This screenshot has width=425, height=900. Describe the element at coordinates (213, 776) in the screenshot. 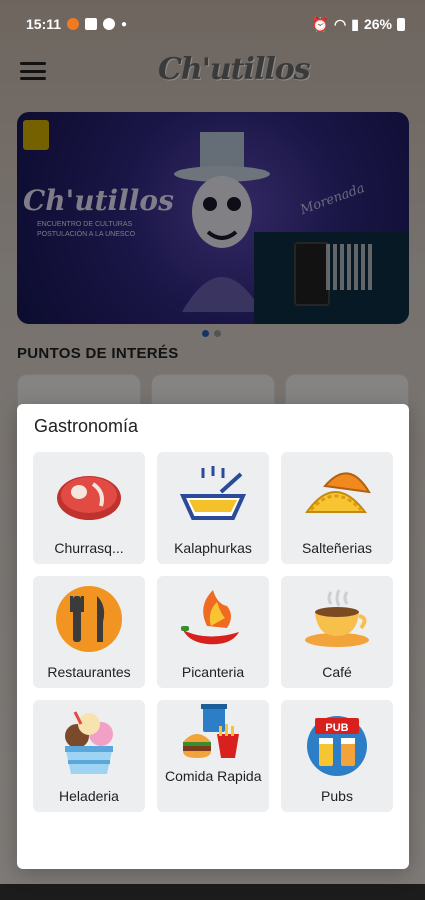

I see `category-label: Comida Rapida` at that location.